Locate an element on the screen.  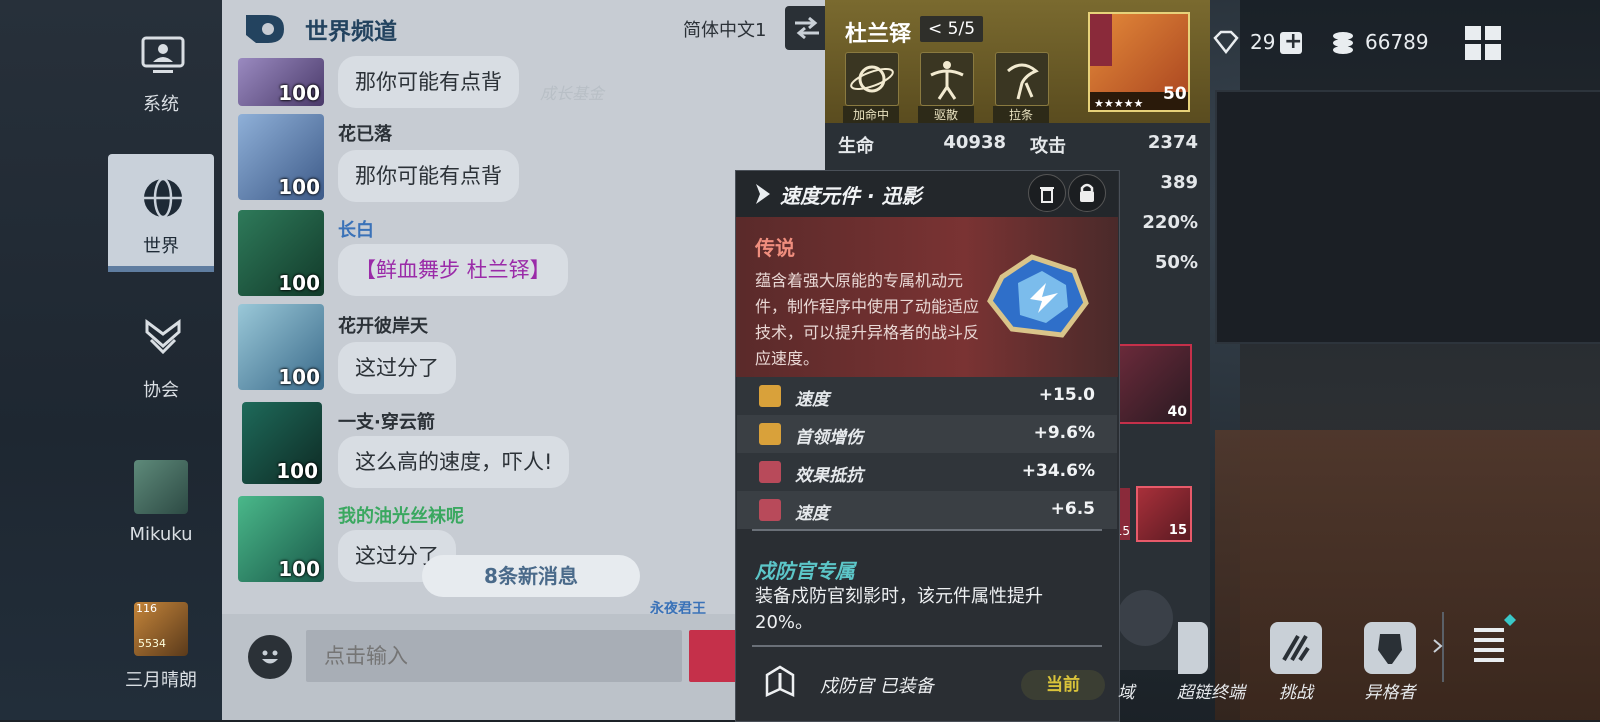
equipped-component-slot is located at coordinates (1145, 618).